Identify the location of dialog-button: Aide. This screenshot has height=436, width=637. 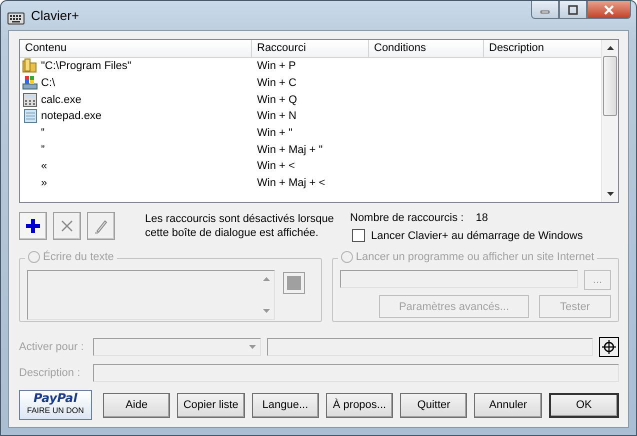
(136, 405).